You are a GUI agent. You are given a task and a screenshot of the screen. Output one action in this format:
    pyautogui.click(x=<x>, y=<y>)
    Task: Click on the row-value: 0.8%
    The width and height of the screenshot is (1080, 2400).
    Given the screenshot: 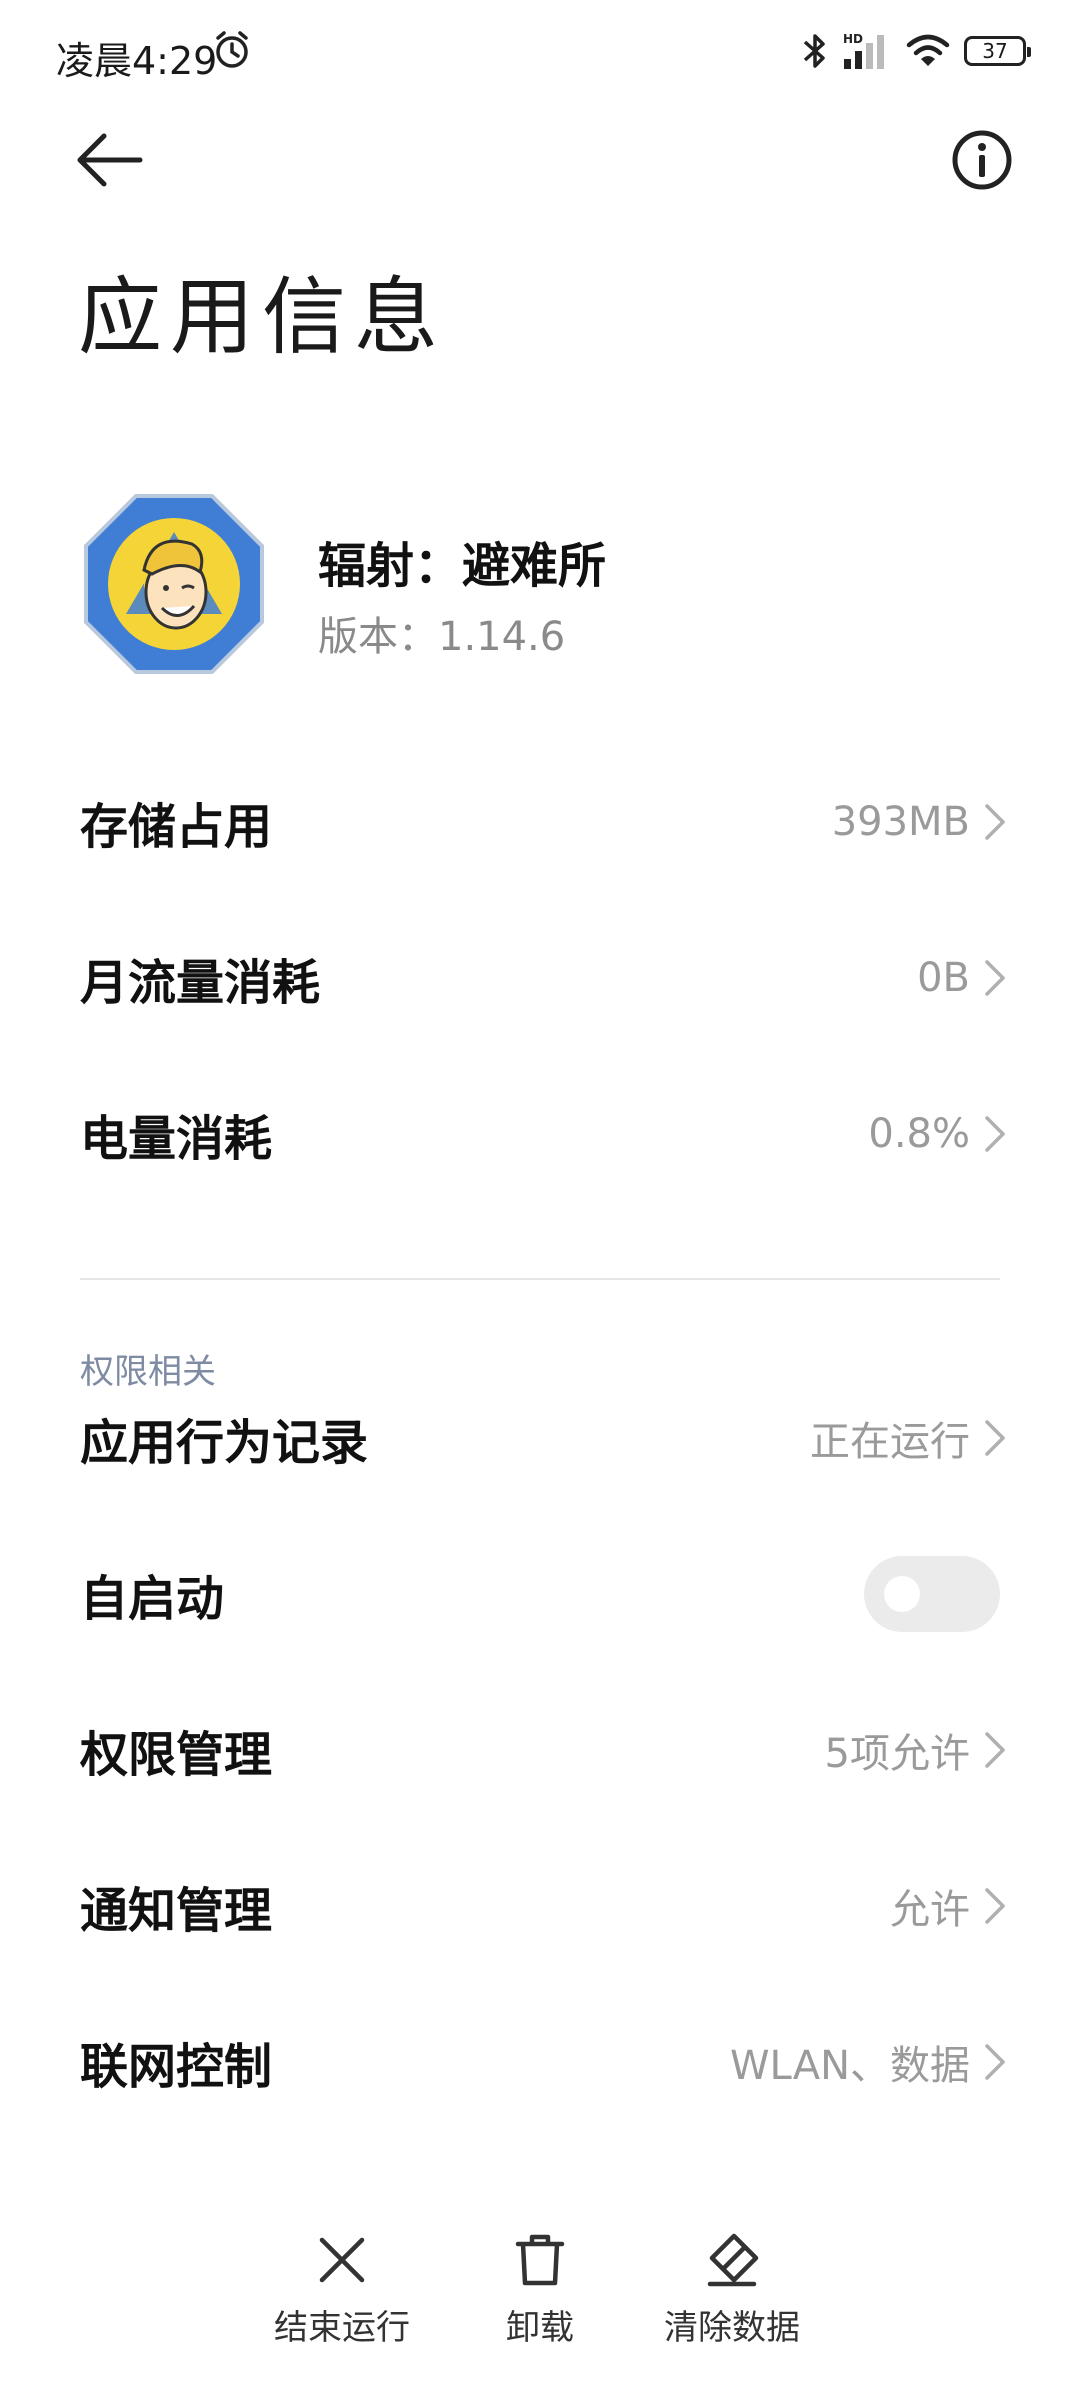 What is the action you would take?
    pyautogui.click(x=919, y=1134)
    